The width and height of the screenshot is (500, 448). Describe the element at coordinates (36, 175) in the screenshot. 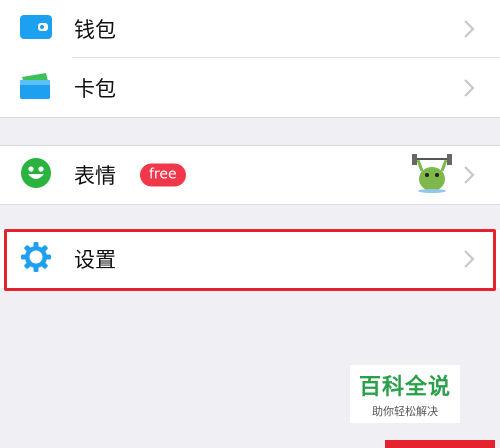

I see `smiley-icon` at that location.